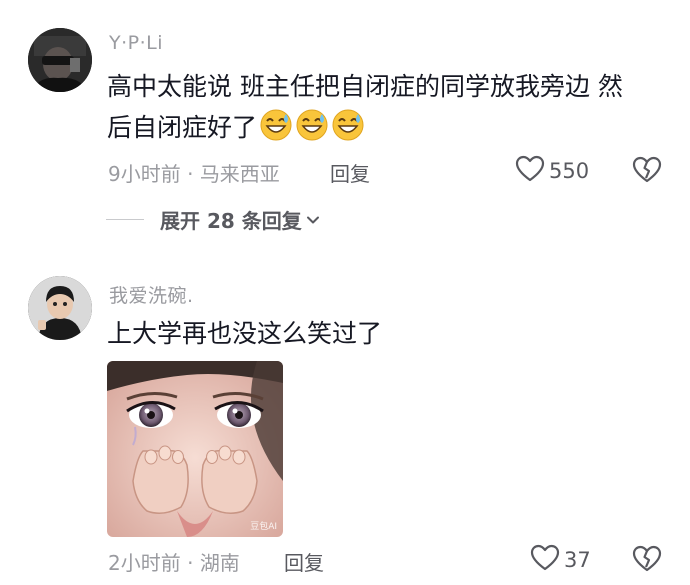 The image size is (690, 585). I want to click on comment-time: 9小时前, so click(144, 174).